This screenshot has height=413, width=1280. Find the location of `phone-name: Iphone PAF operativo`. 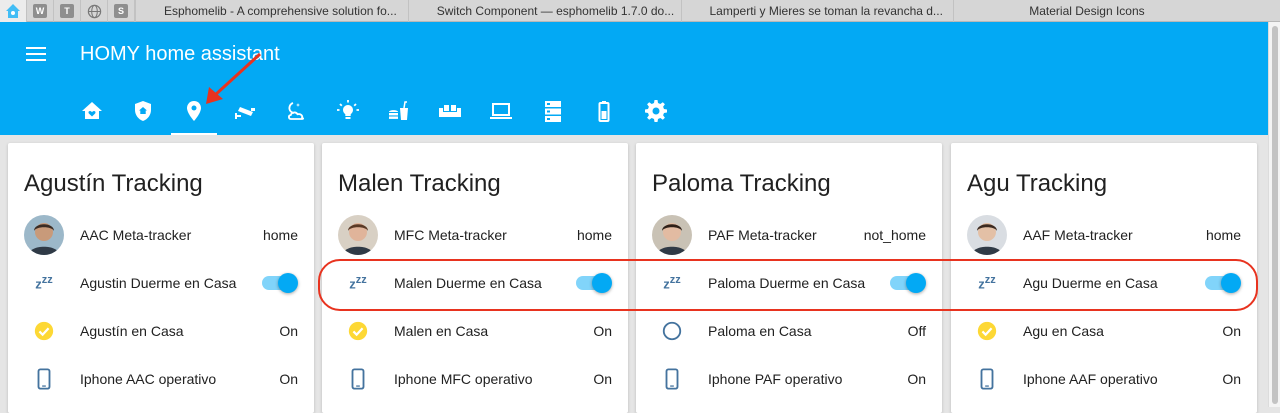

phone-name: Iphone PAF operativo is located at coordinates (775, 379).